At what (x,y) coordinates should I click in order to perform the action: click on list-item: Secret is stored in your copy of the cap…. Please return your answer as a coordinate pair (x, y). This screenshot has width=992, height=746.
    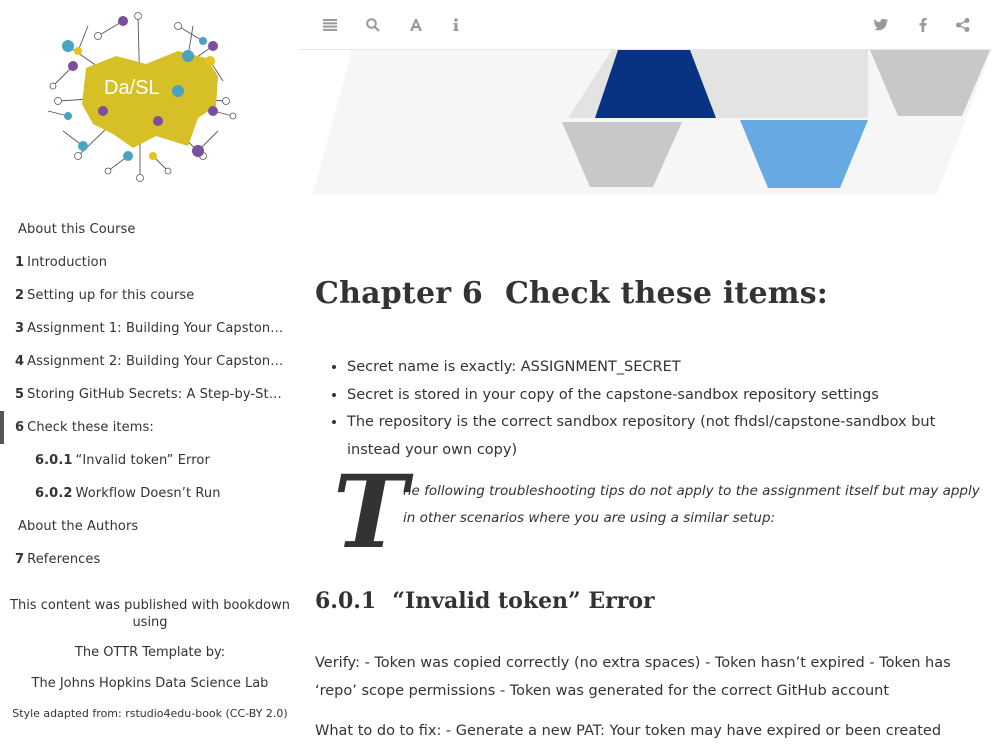
    Looking at the image, I should click on (667, 396).